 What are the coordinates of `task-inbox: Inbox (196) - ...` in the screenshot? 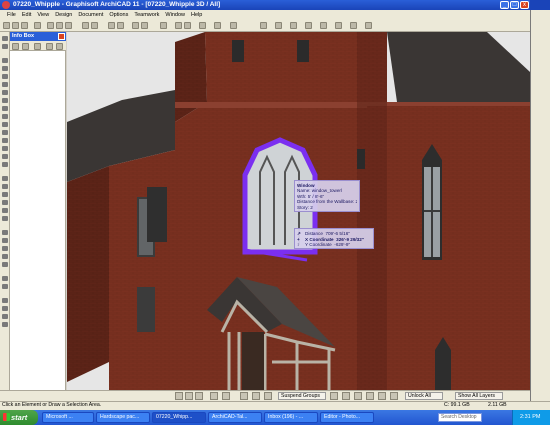 It's located at (291, 417).